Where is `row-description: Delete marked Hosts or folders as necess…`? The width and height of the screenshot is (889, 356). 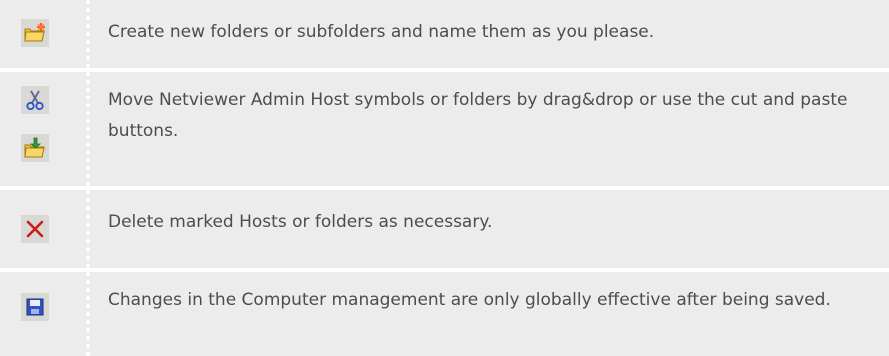 row-description: Delete marked Hosts or folders as necess… is located at coordinates (300, 222).